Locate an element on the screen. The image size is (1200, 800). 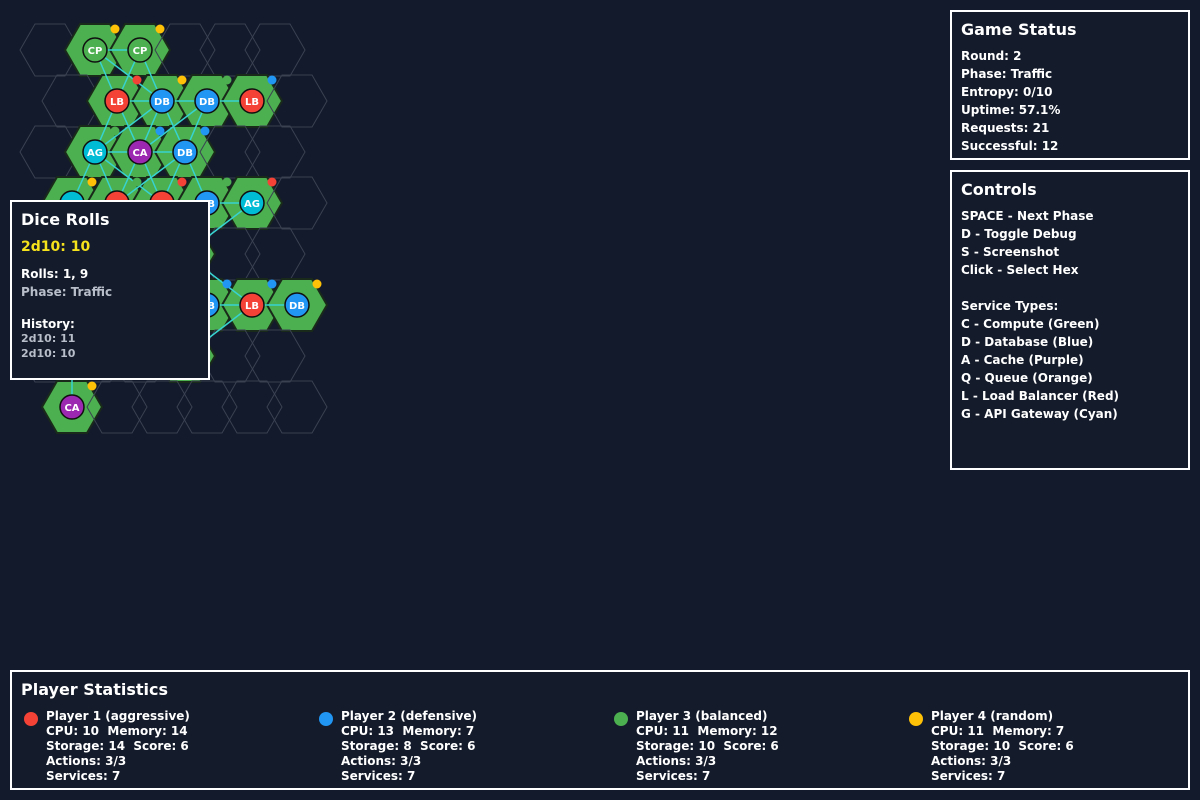
dice-phase: Phase: Traffic is located at coordinates (67, 292).